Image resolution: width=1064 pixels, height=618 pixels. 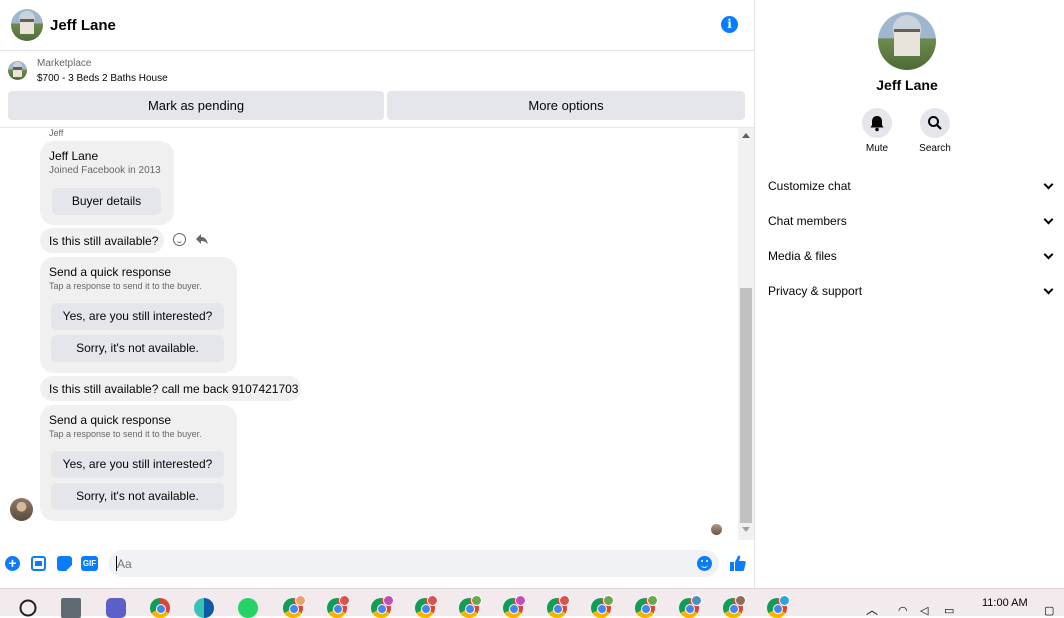 I want to click on contact-avatar, so click(x=27, y=25).